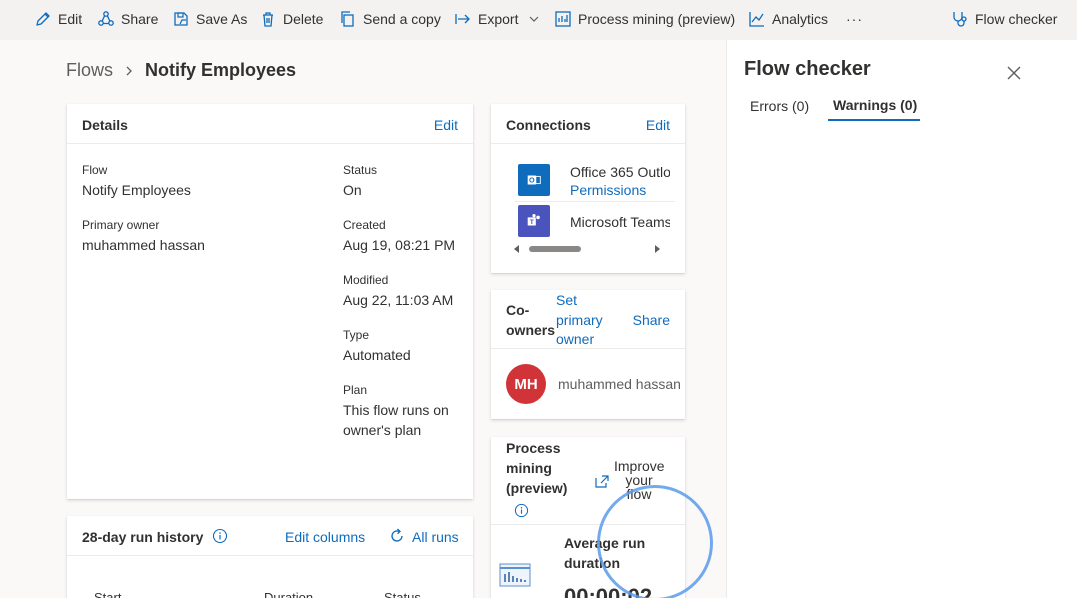  I want to click on connections-edit-link: Edit, so click(658, 125).